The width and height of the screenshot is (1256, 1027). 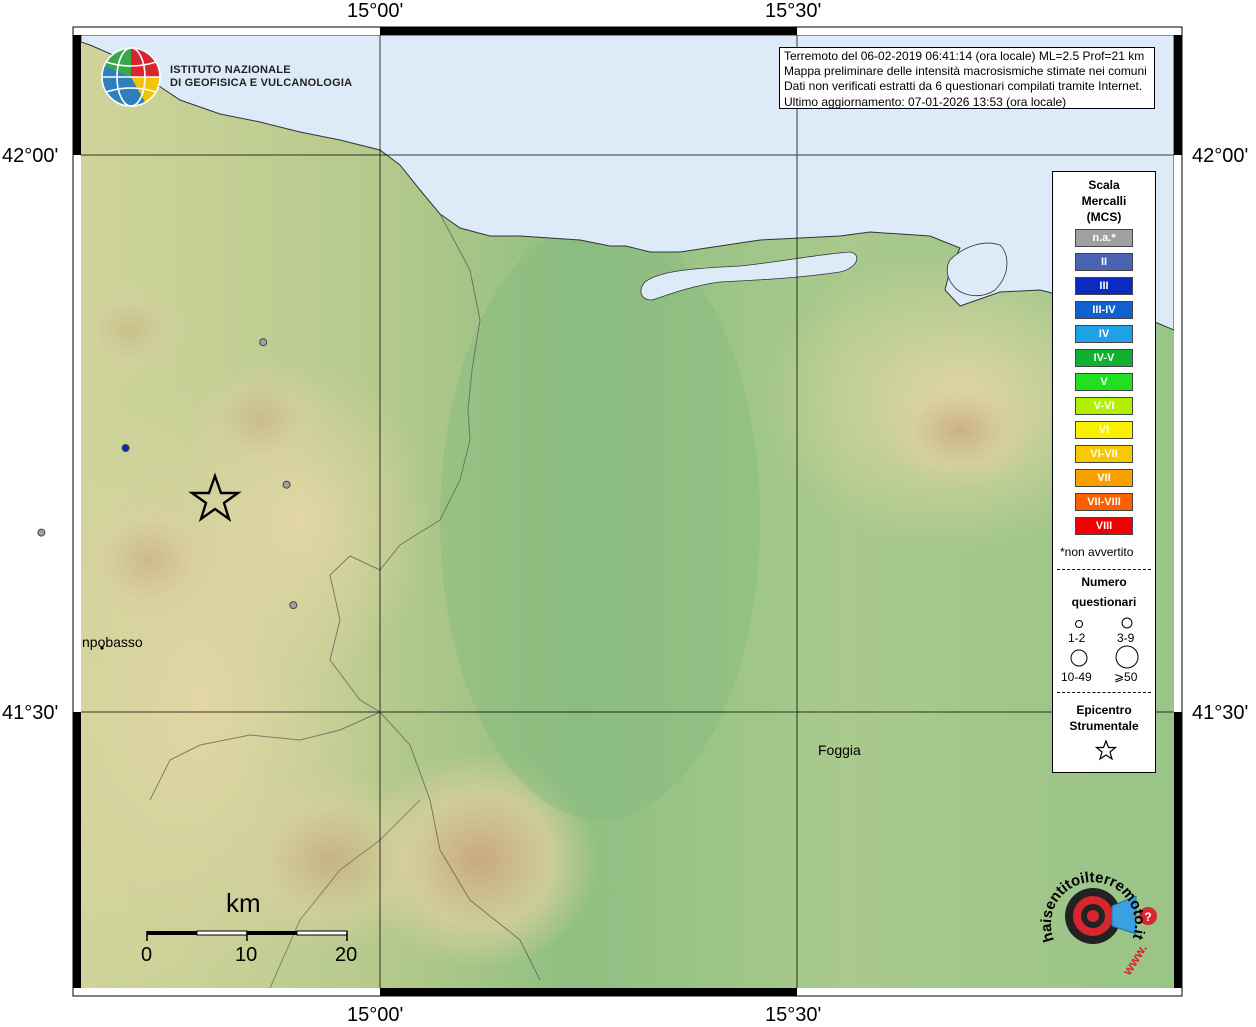 What do you see at coordinates (1104, 478) in the screenshot?
I see `legend-swatch-vii: VII` at bounding box center [1104, 478].